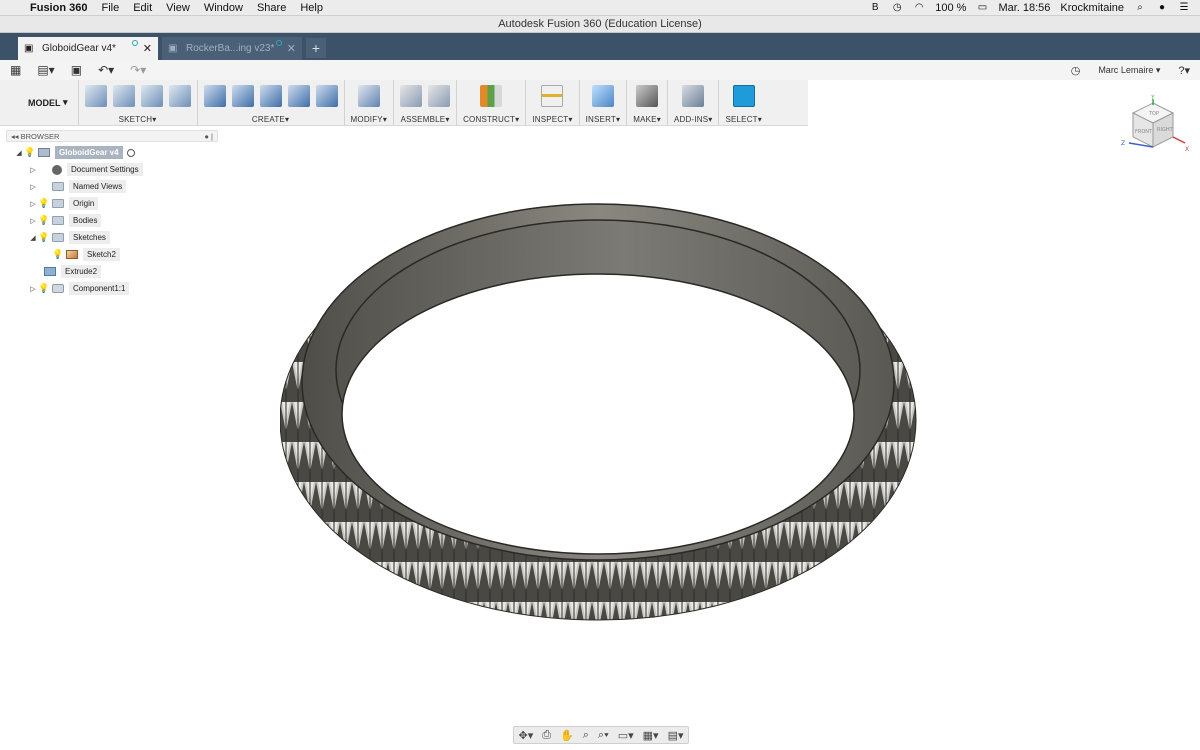 This screenshot has width=1200, height=750. I want to click on display-settings-icon: ▭▾, so click(626, 735).